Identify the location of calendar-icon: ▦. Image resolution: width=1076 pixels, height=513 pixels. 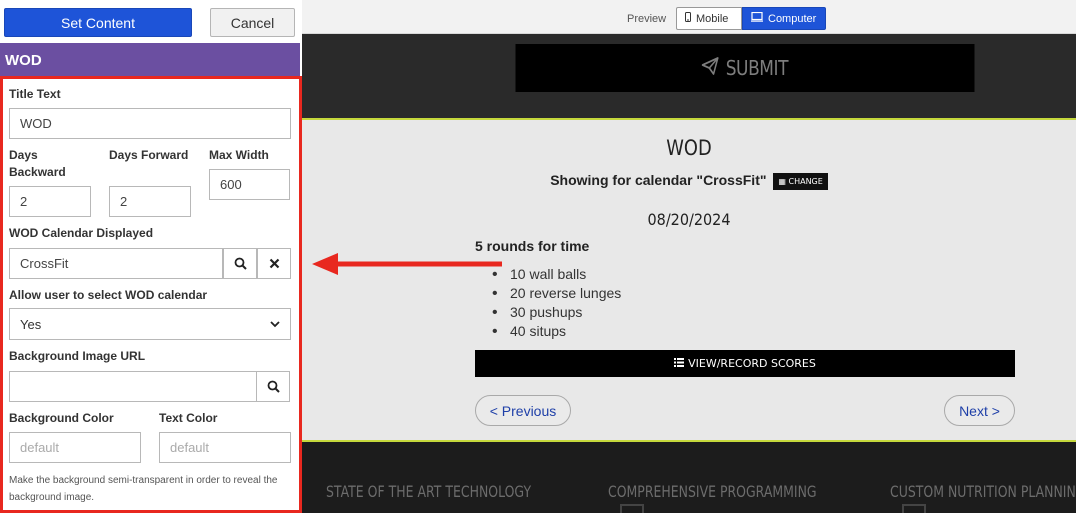
(782, 181).